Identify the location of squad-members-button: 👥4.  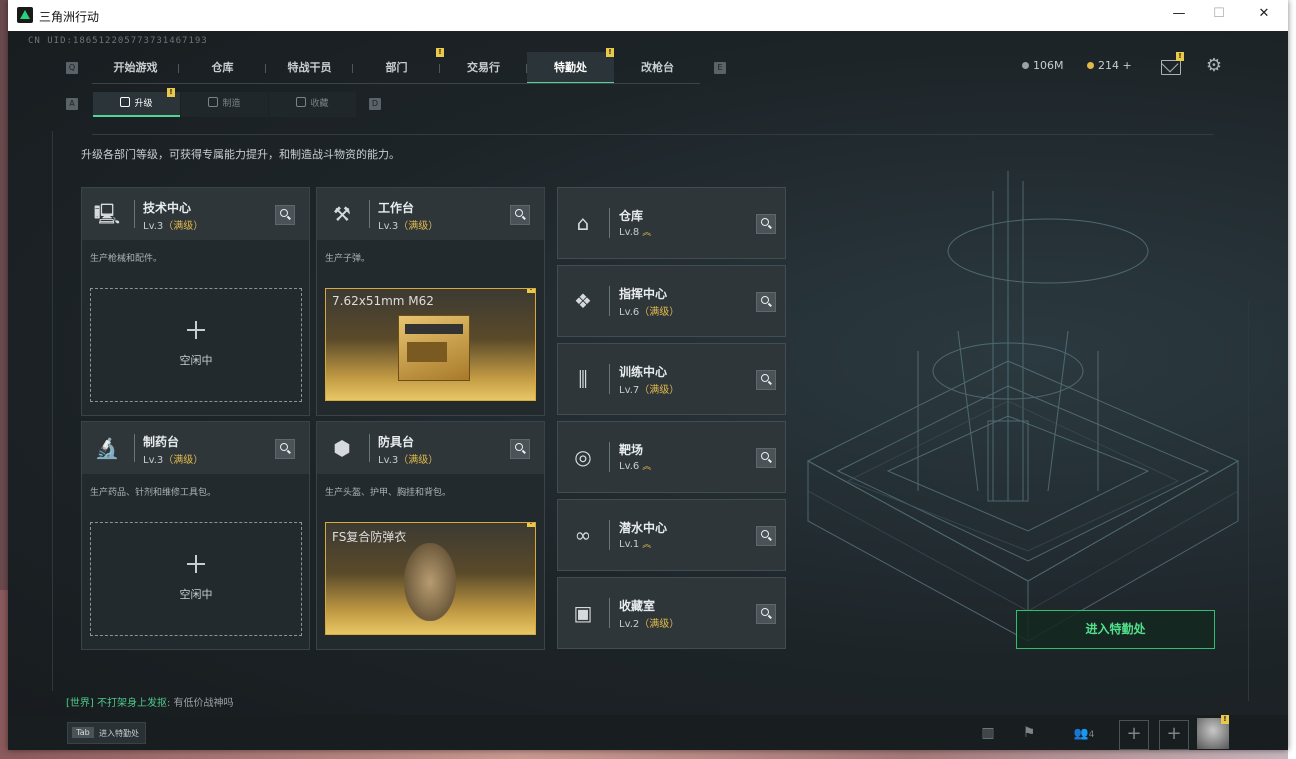
(1084, 733).